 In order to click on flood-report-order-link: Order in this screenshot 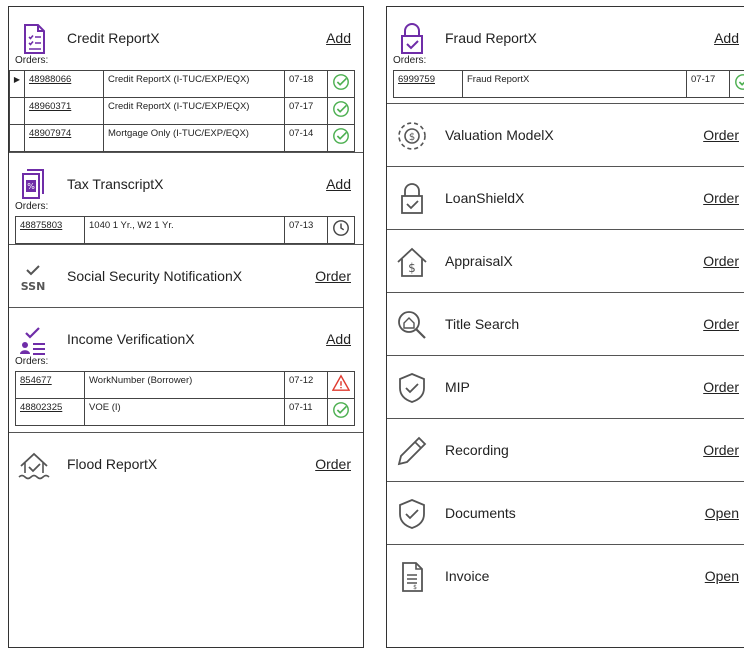, I will do `click(333, 464)`.